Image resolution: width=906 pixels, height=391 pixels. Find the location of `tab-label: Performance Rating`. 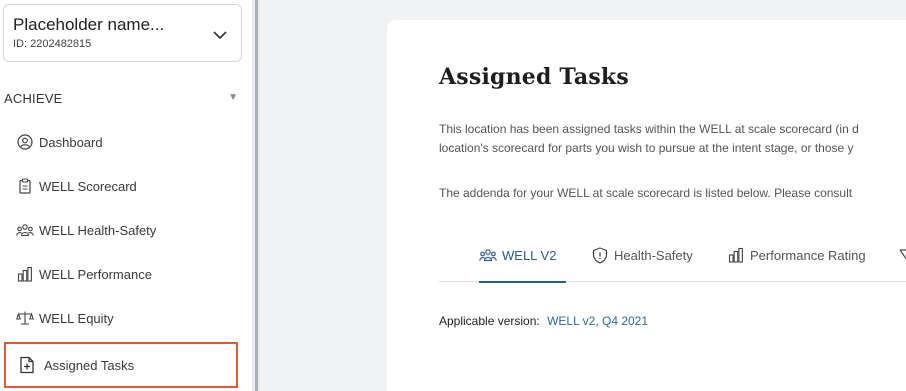

tab-label: Performance Rating is located at coordinates (808, 255).